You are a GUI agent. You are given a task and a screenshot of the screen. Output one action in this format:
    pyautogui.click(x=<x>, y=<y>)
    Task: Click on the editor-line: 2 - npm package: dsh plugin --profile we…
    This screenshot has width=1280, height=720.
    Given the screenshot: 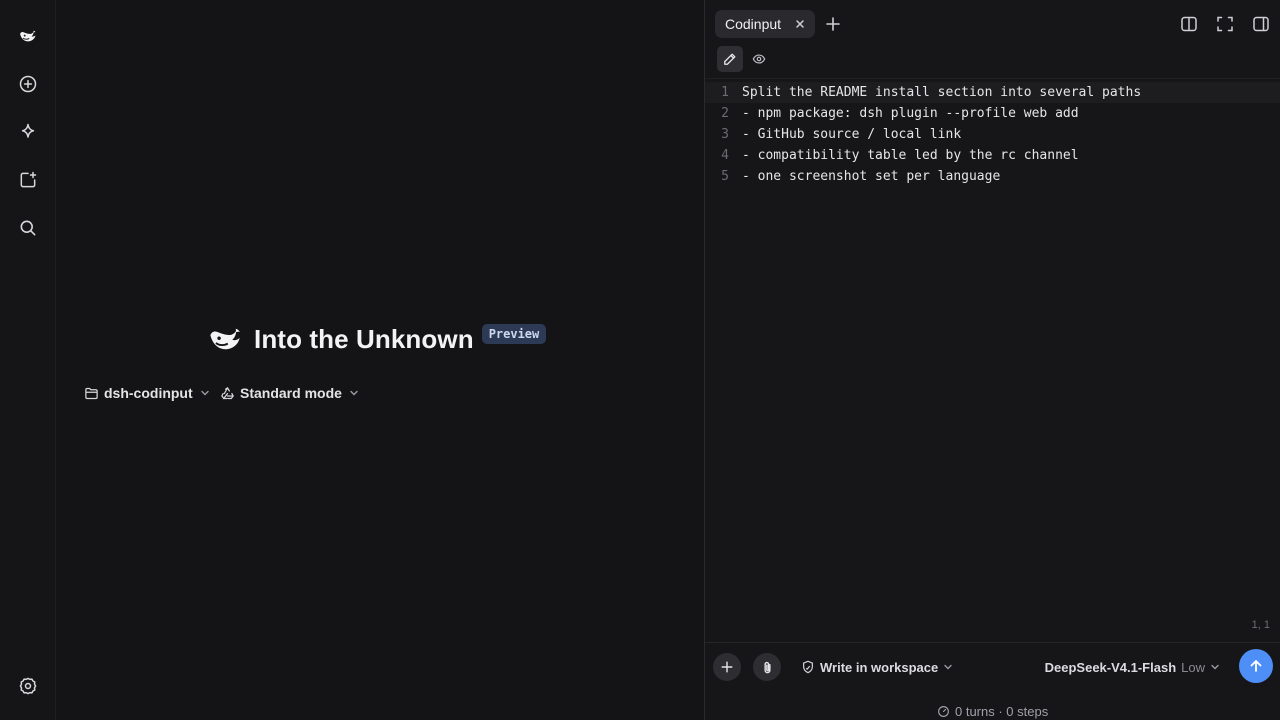 What is the action you would take?
    pyautogui.click(x=992, y=113)
    